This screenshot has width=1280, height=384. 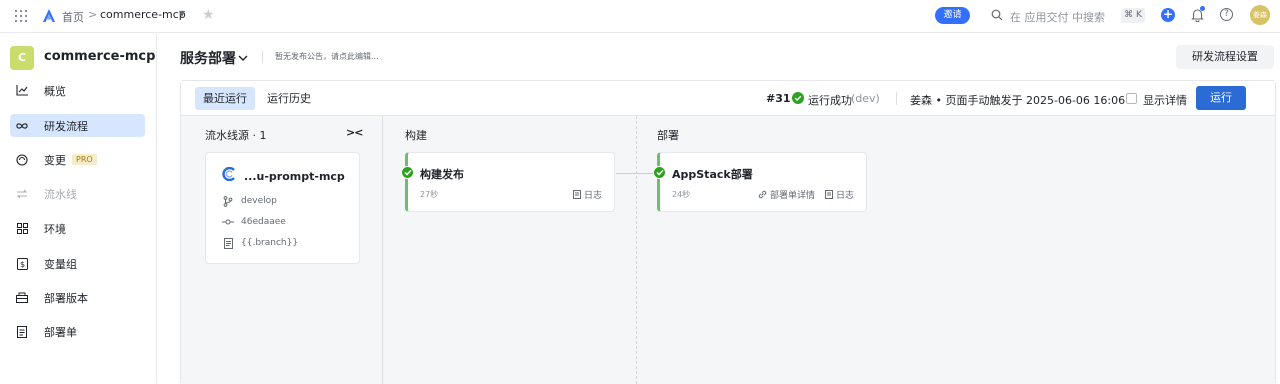 I want to click on source-branch-row: develop, so click(x=249, y=201).